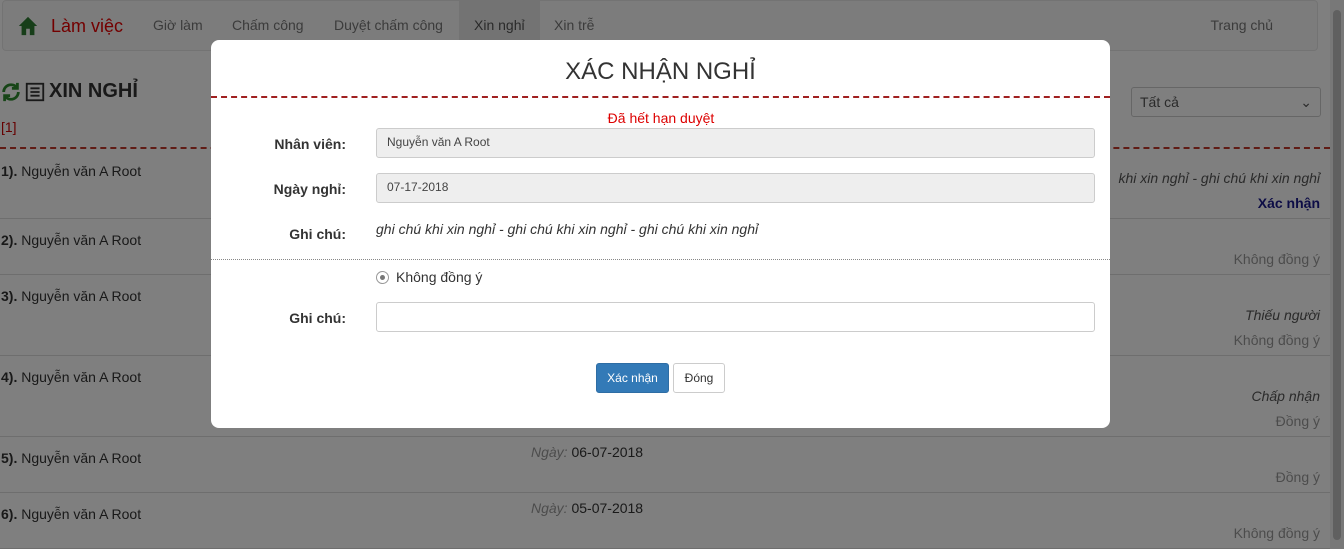 This screenshot has height=549, width=1344. I want to click on confirm-button: Xác nhận, so click(632, 378).